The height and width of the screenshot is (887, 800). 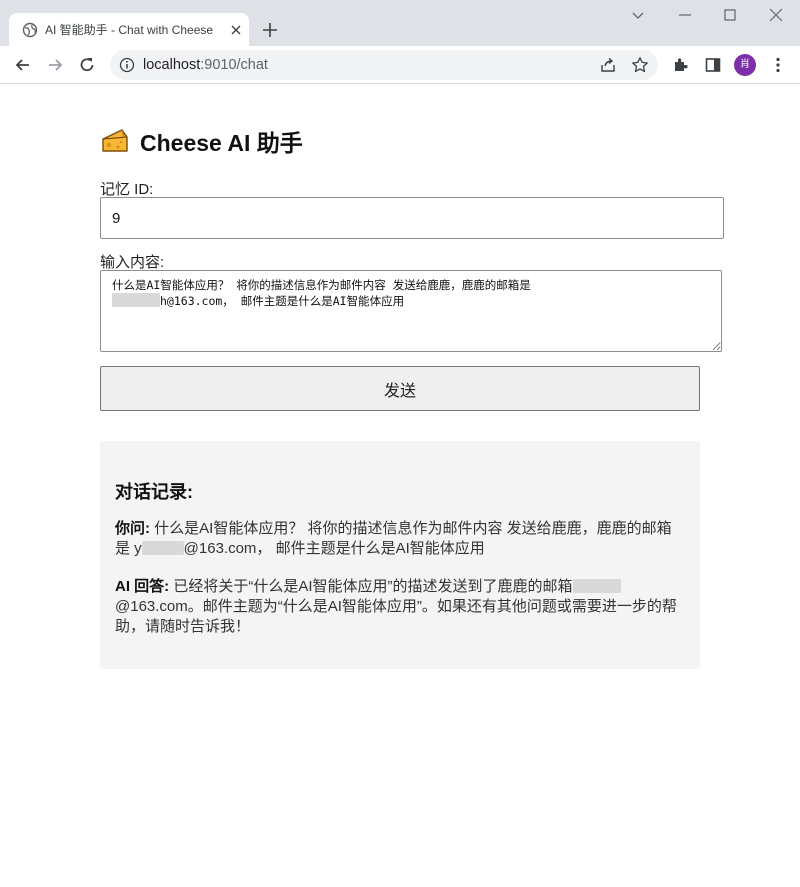 What do you see at coordinates (30, 30) in the screenshot?
I see `globe-icon` at bounding box center [30, 30].